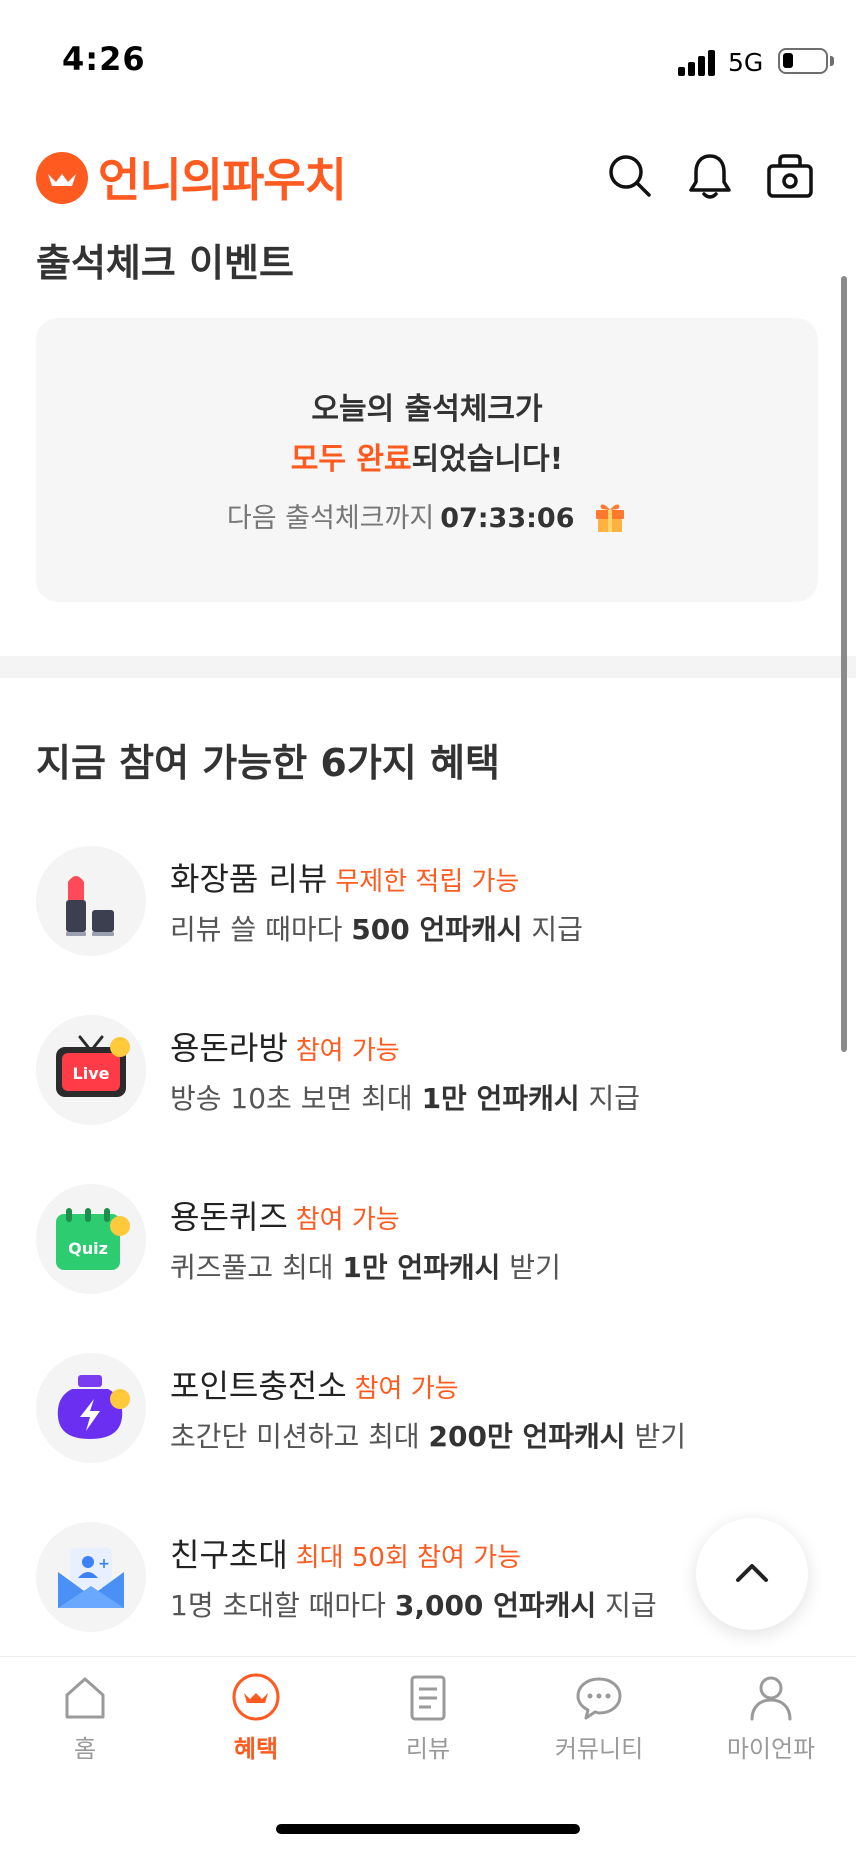 Image resolution: width=856 pixels, height=1854 pixels. Describe the element at coordinates (630, 176) in the screenshot. I see `search-icon` at that location.